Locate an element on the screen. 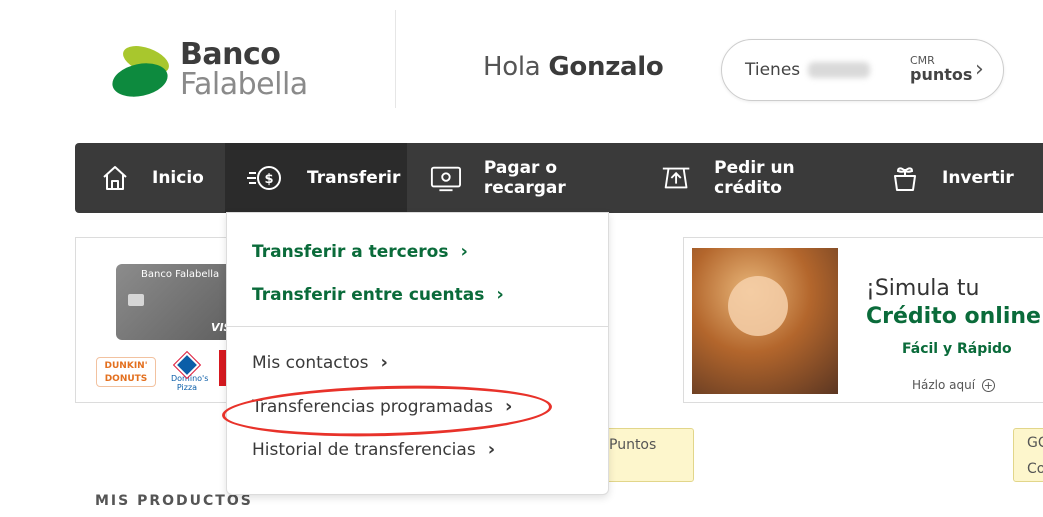  menu-item-transferir-terceros: Transferir a terceros › is located at coordinates (360, 251).